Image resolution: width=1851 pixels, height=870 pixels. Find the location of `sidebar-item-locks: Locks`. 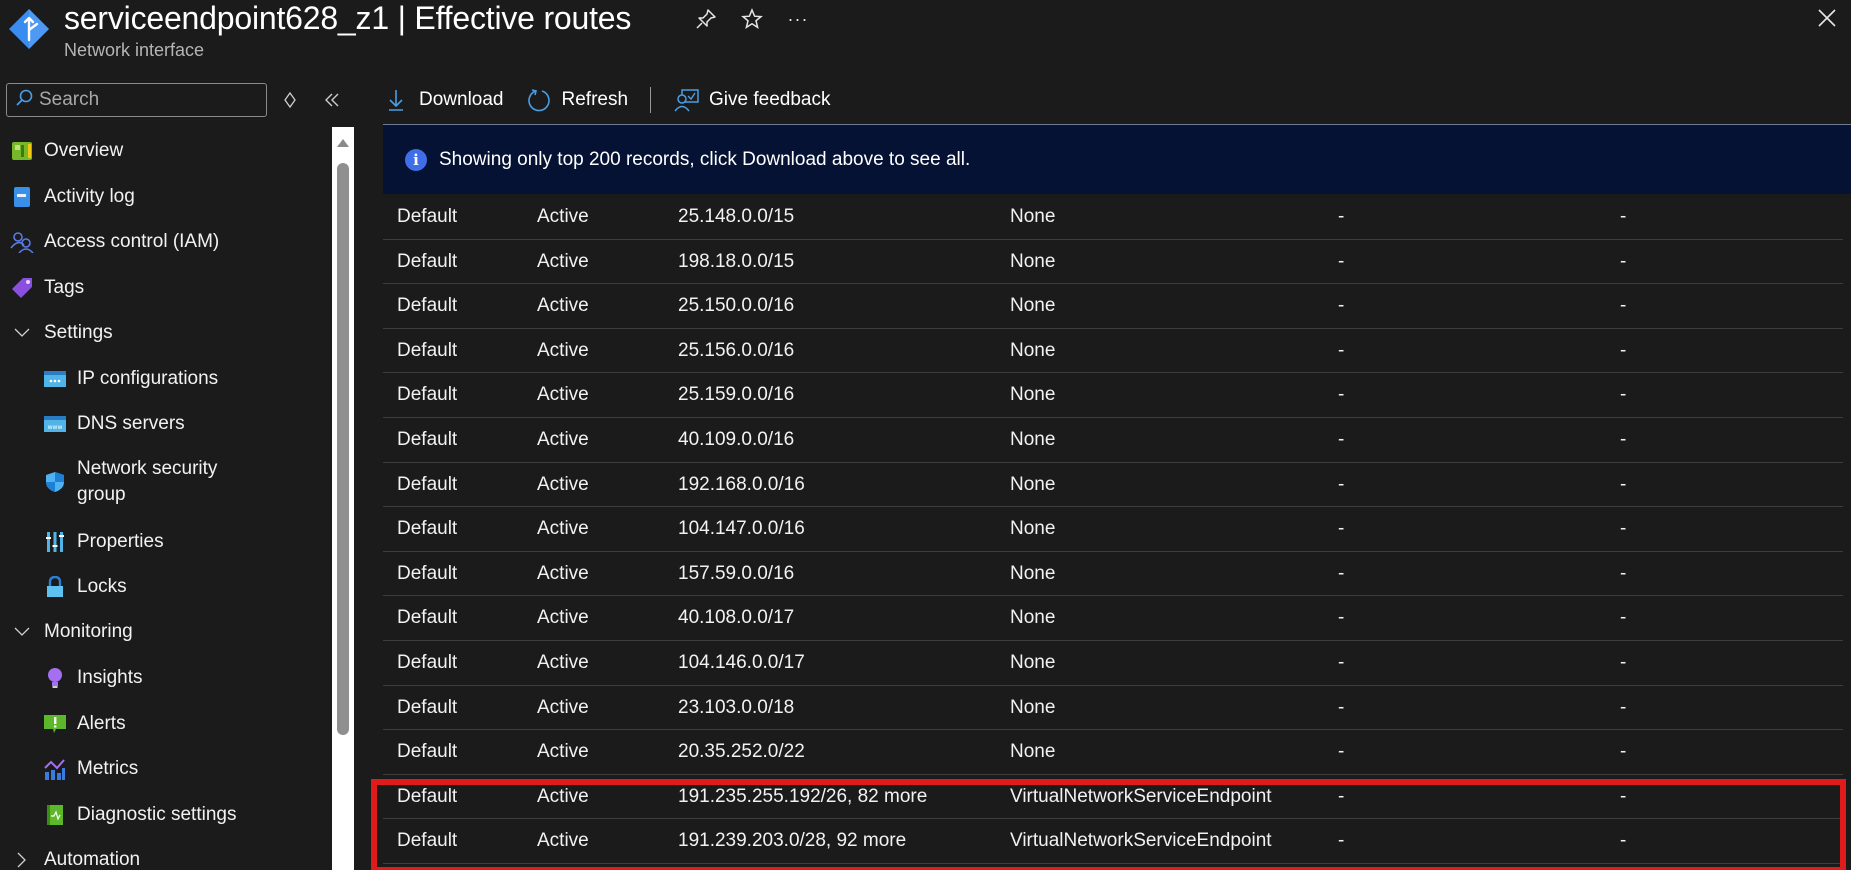

sidebar-item-locks: Locks is located at coordinates (85, 587).